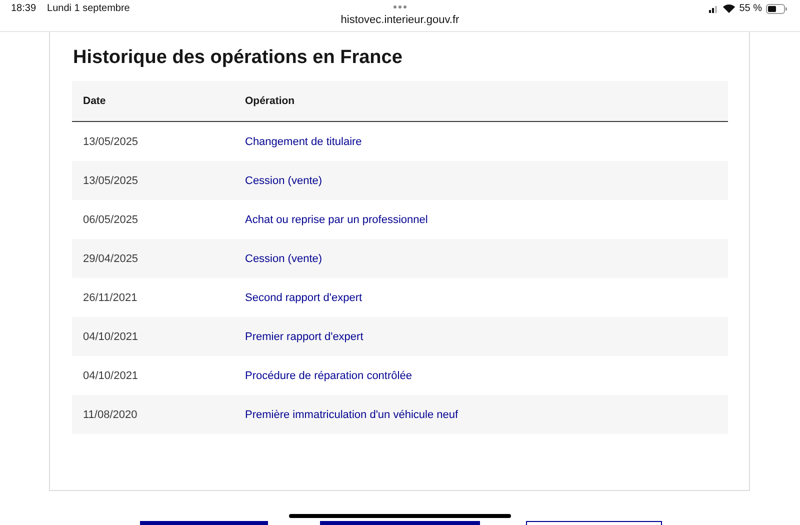 The image size is (800, 525). What do you see at coordinates (303, 142) in the screenshot?
I see `operation-link: Changement de titulaire` at bounding box center [303, 142].